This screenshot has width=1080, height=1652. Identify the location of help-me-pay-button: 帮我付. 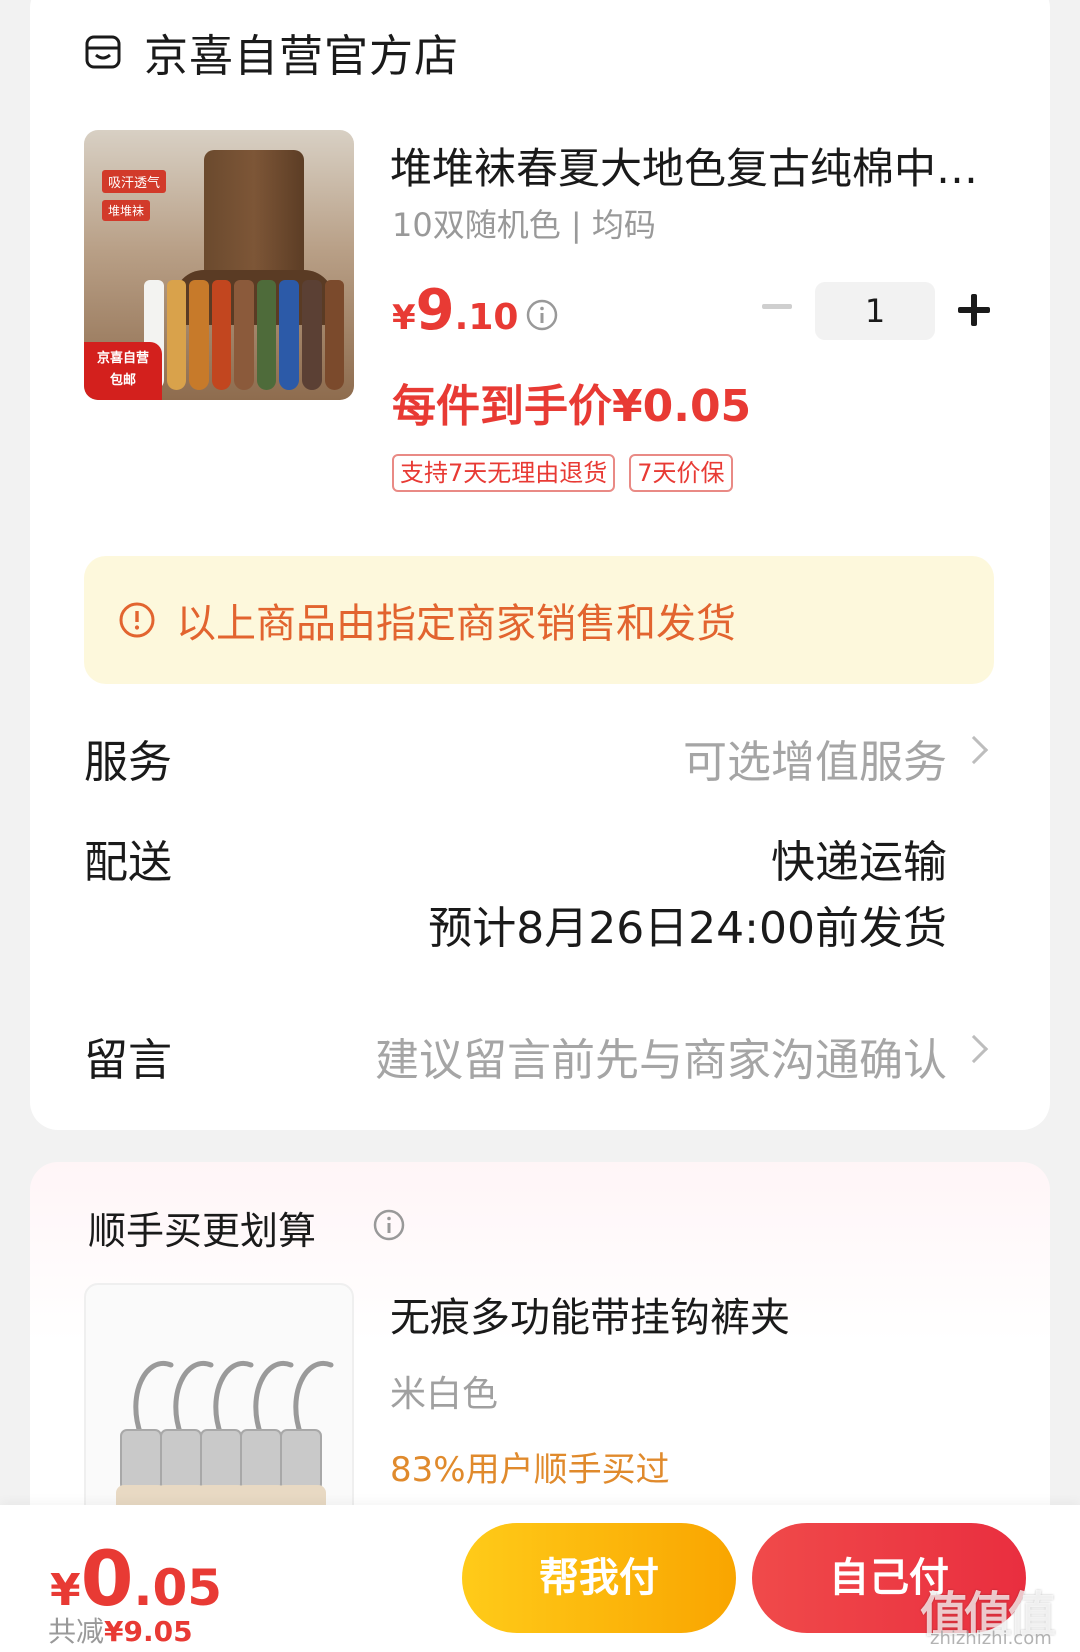
(599, 1578).